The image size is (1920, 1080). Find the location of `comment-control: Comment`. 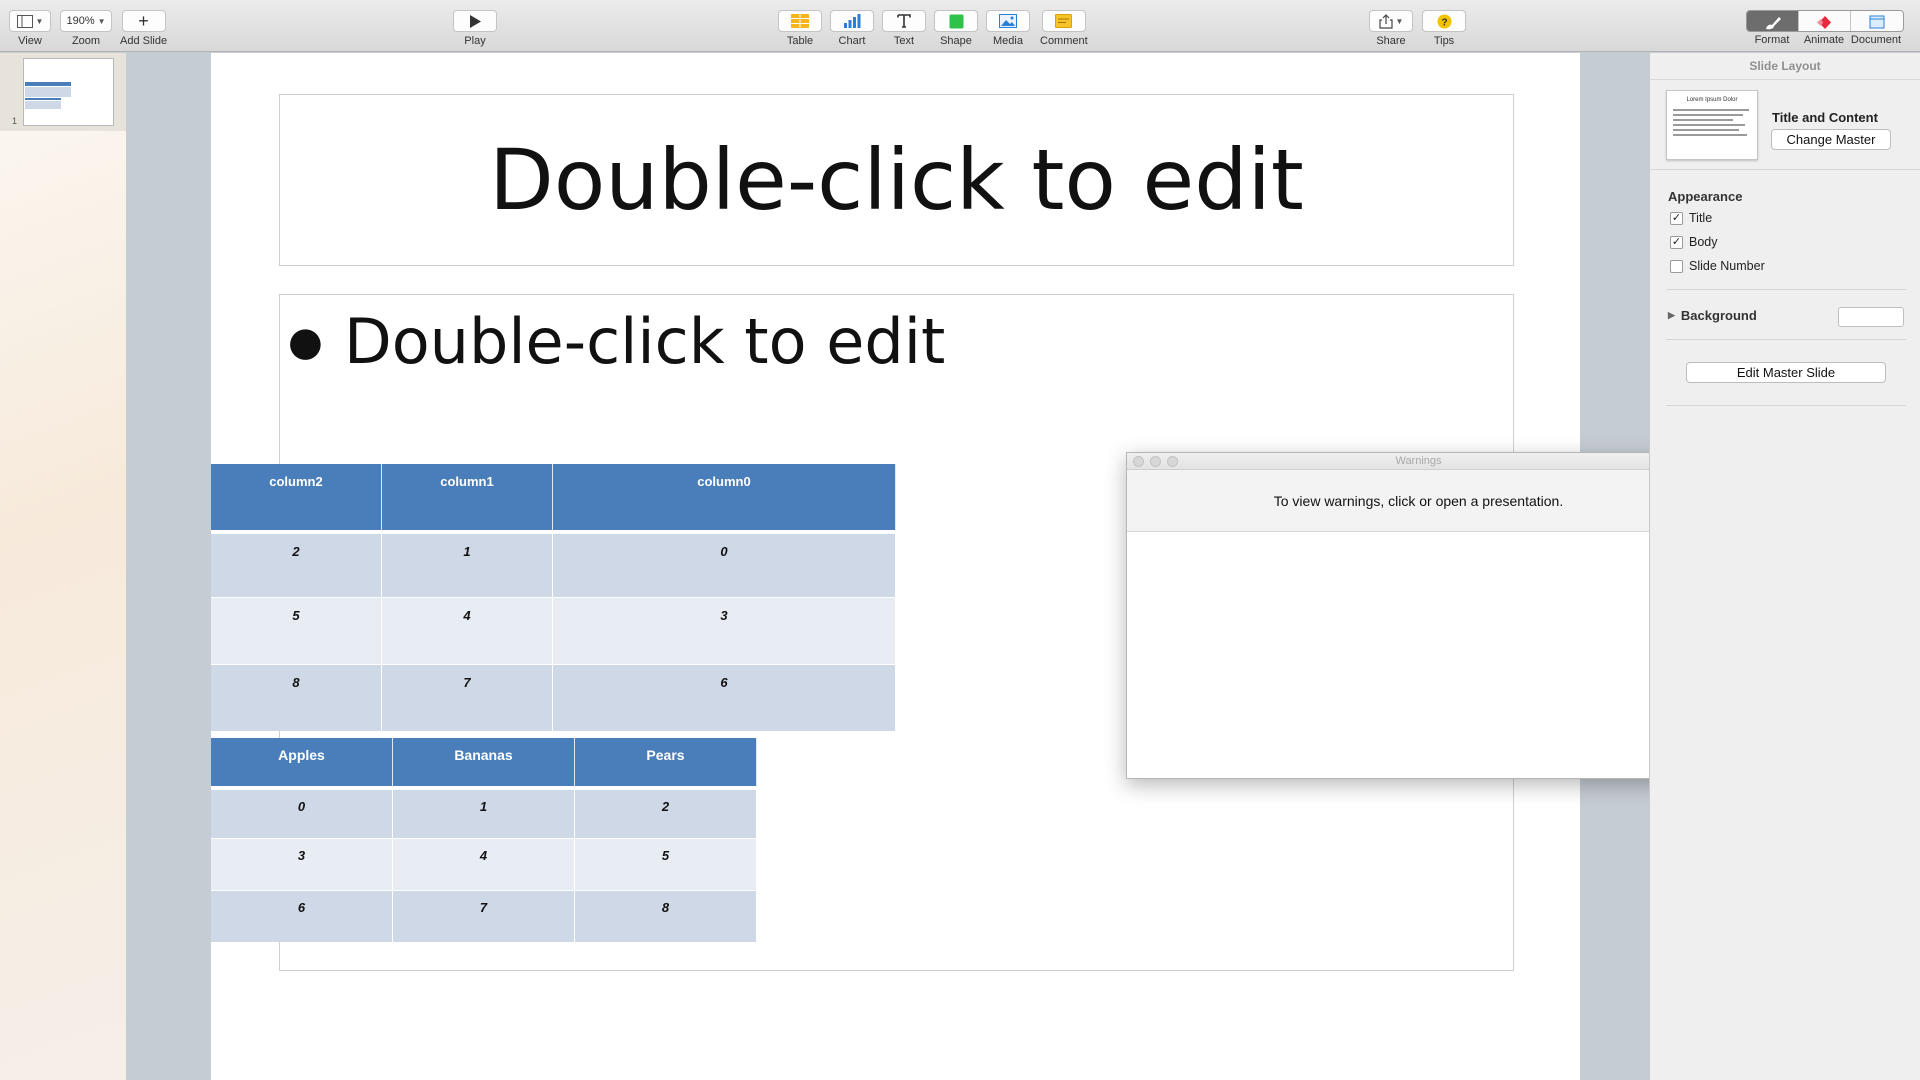

comment-control: Comment is located at coordinates (1064, 28).